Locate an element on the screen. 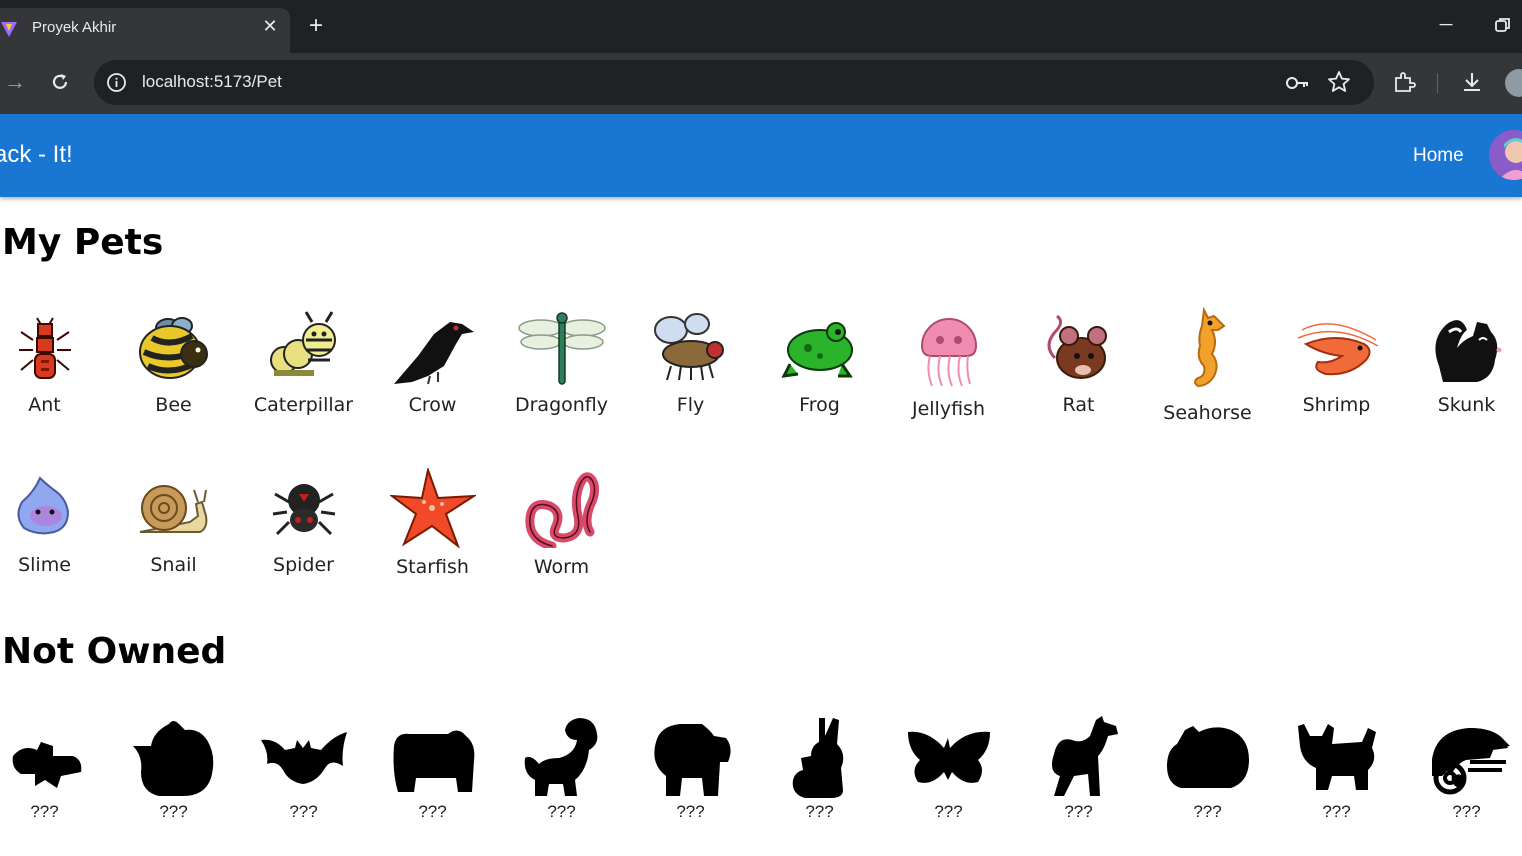 Image resolution: width=1522 pixels, height=856 pixels. fly-icon is located at coordinates (688, 347).